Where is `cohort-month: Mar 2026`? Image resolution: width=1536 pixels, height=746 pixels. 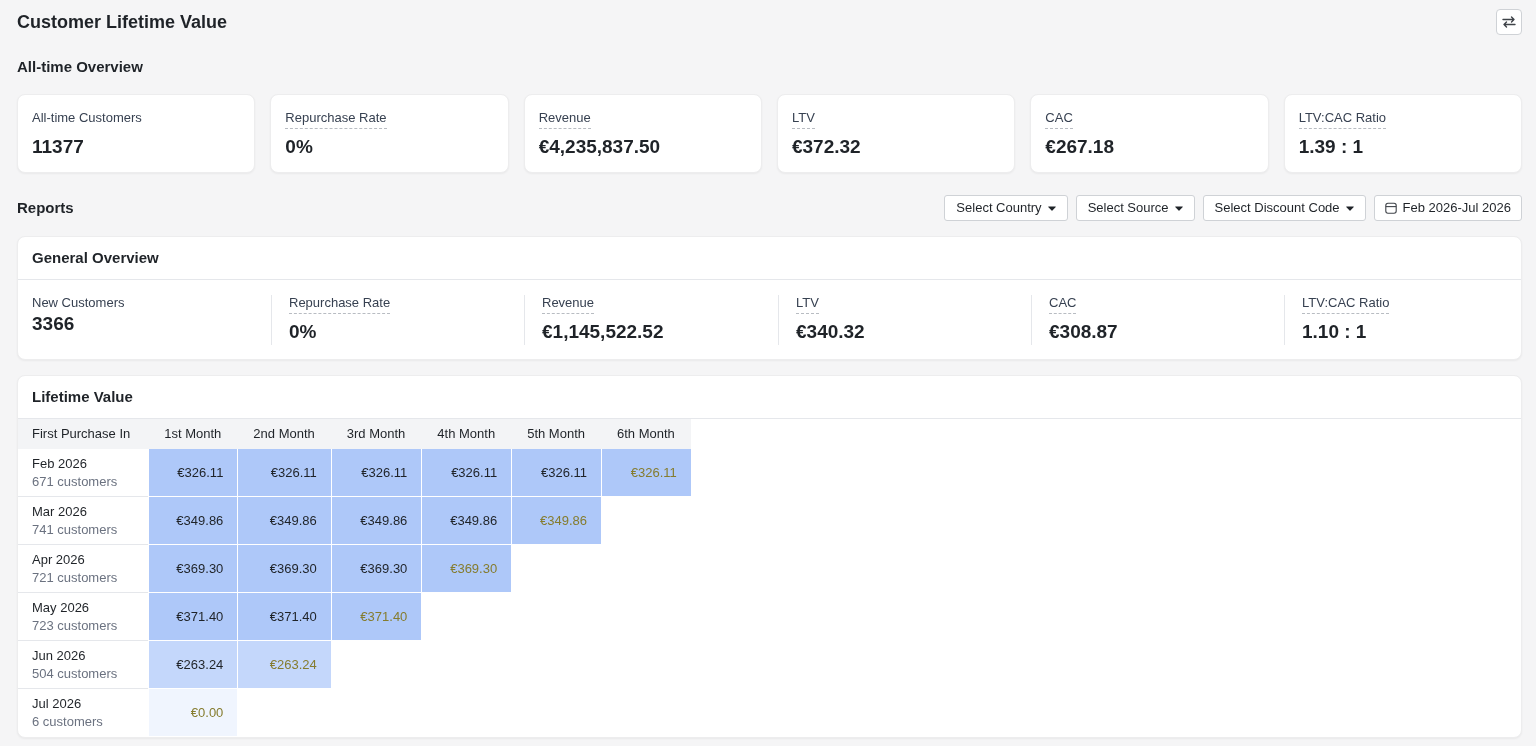
cohort-month: Mar 2026 is located at coordinates (59, 511).